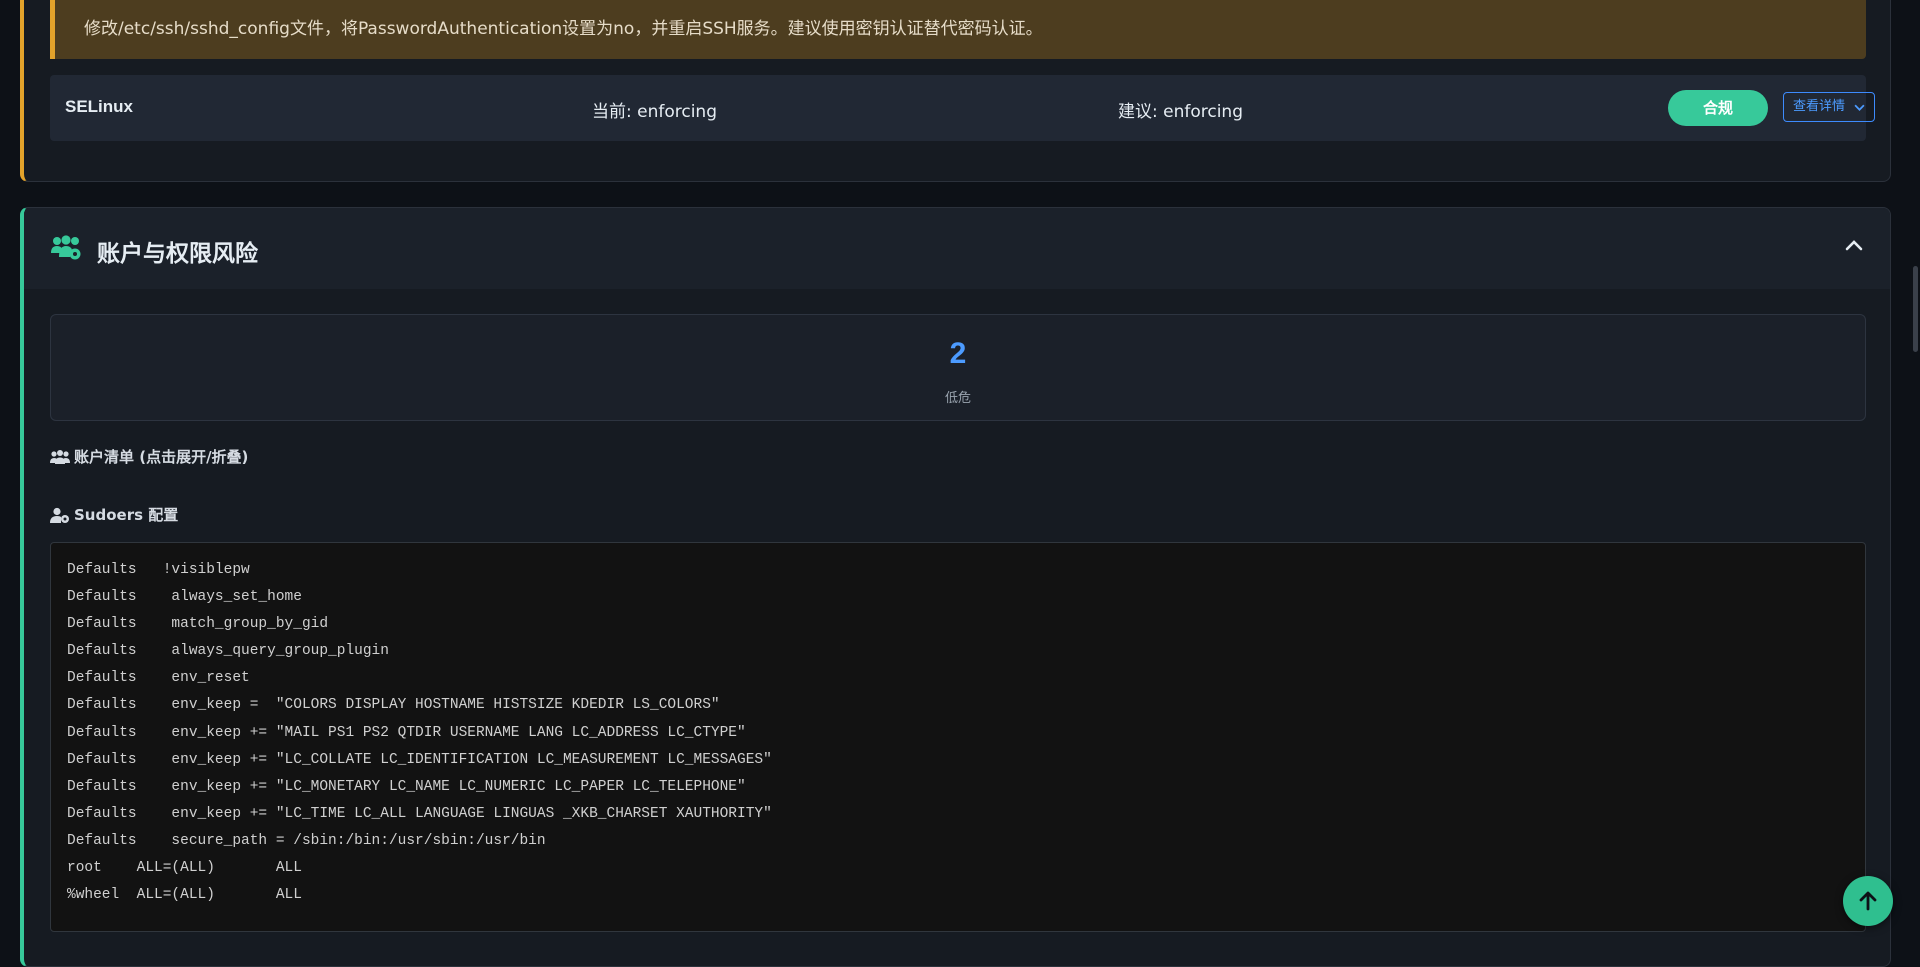 The image size is (1920, 967). Describe the element at coordinates (184, 868) in the screenshot. I see `sudoers-line: root ALL=(ALL) ALL` at that location.